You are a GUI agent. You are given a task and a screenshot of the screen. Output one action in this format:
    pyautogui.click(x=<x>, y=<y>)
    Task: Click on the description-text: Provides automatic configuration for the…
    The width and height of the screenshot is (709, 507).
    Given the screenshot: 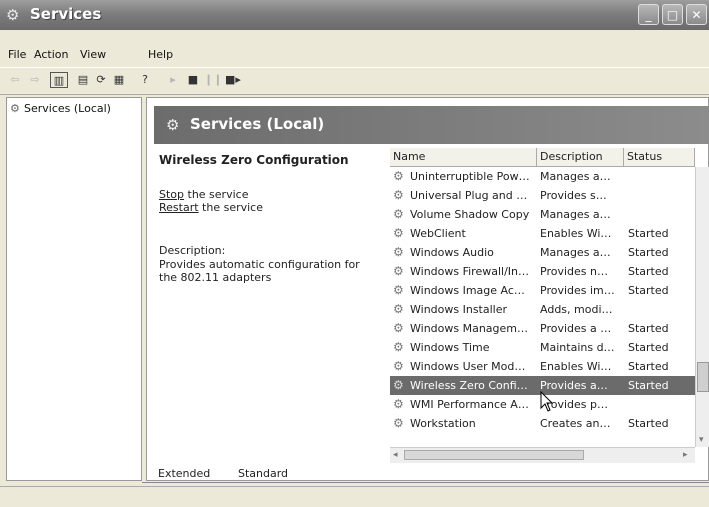 What is the action you would take?
    pyautogui.click(x=259, y=271)
    